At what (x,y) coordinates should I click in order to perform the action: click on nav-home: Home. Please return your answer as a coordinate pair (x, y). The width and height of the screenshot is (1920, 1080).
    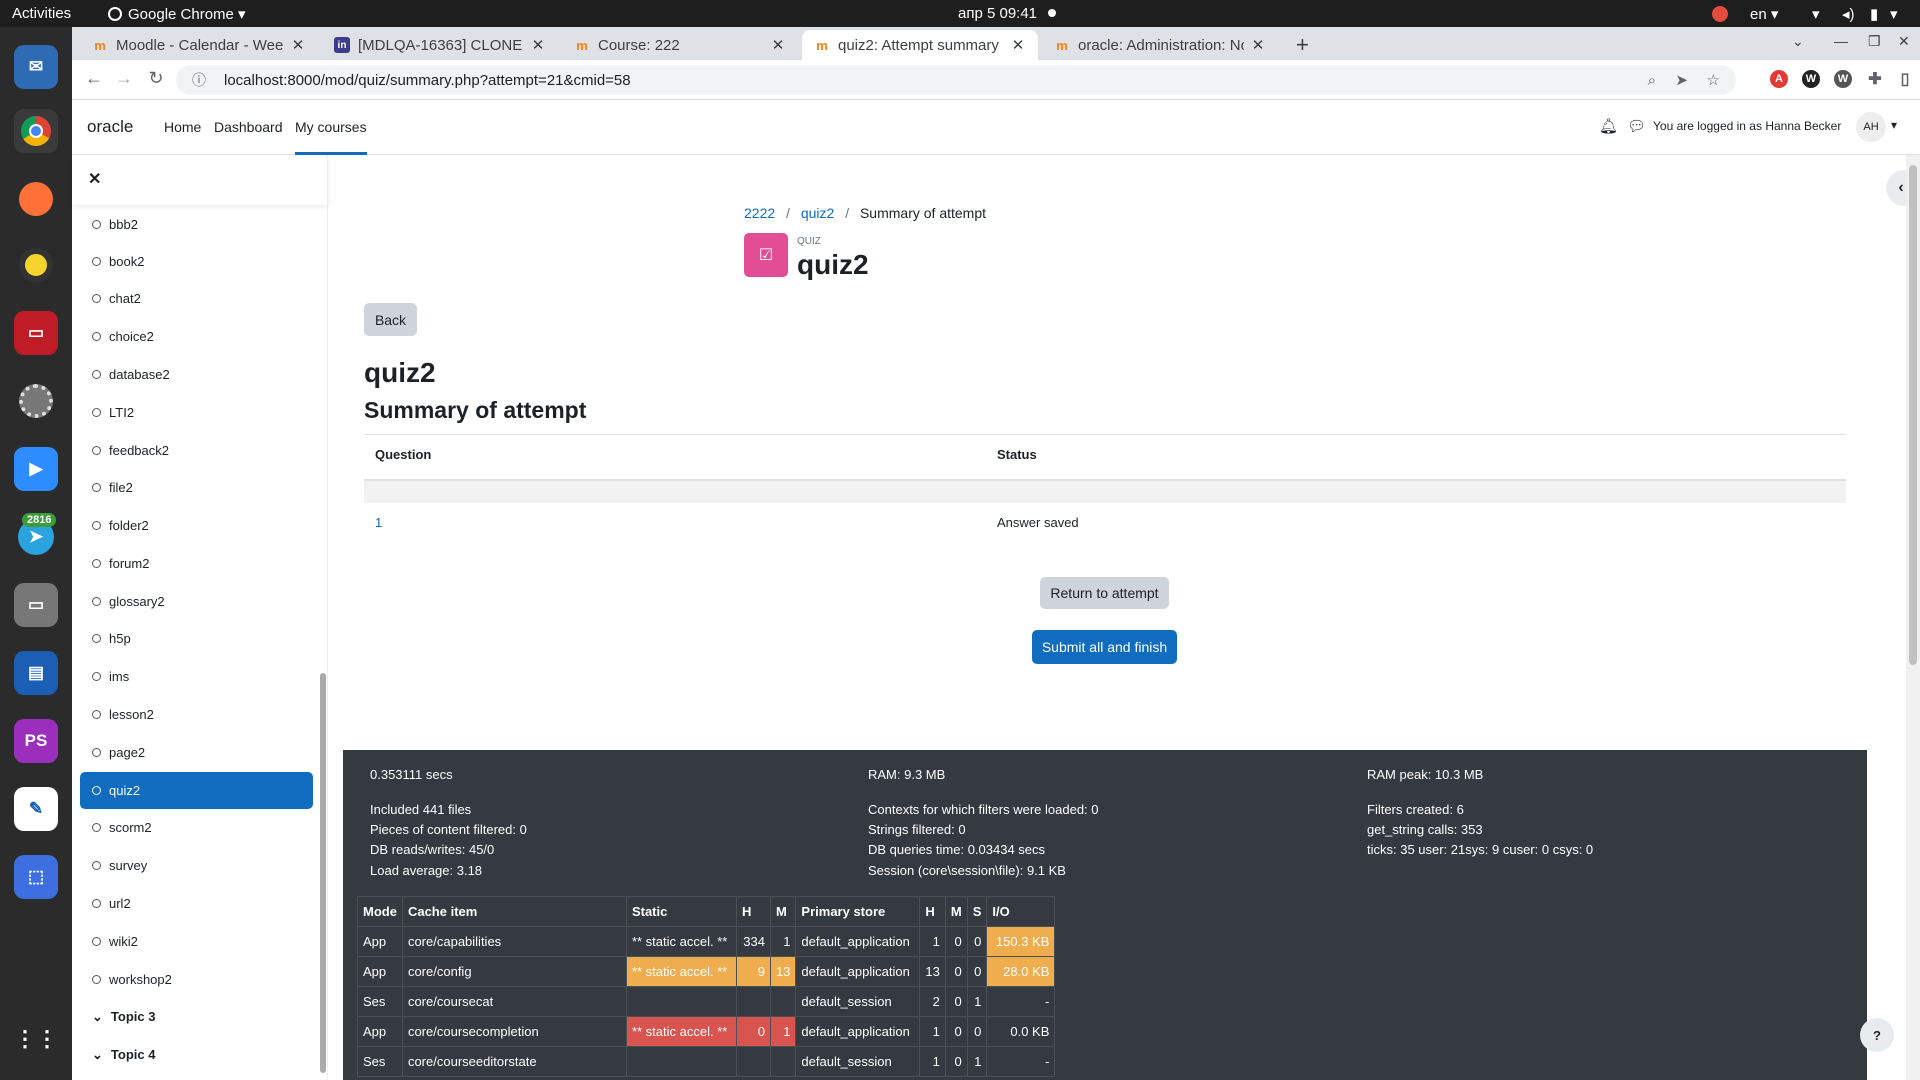
    Looking at the image, I should click on (182, 127).